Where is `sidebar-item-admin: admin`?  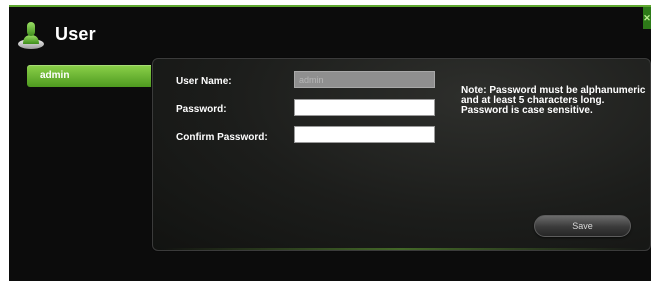 sidebar-item-admin: admin is located at coordinates (91, 76).